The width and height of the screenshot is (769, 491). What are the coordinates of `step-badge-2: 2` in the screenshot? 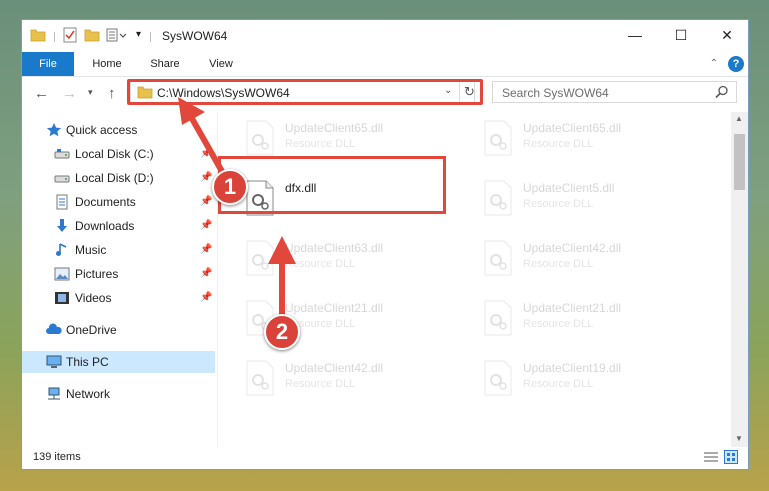 It's located at (282, 332).